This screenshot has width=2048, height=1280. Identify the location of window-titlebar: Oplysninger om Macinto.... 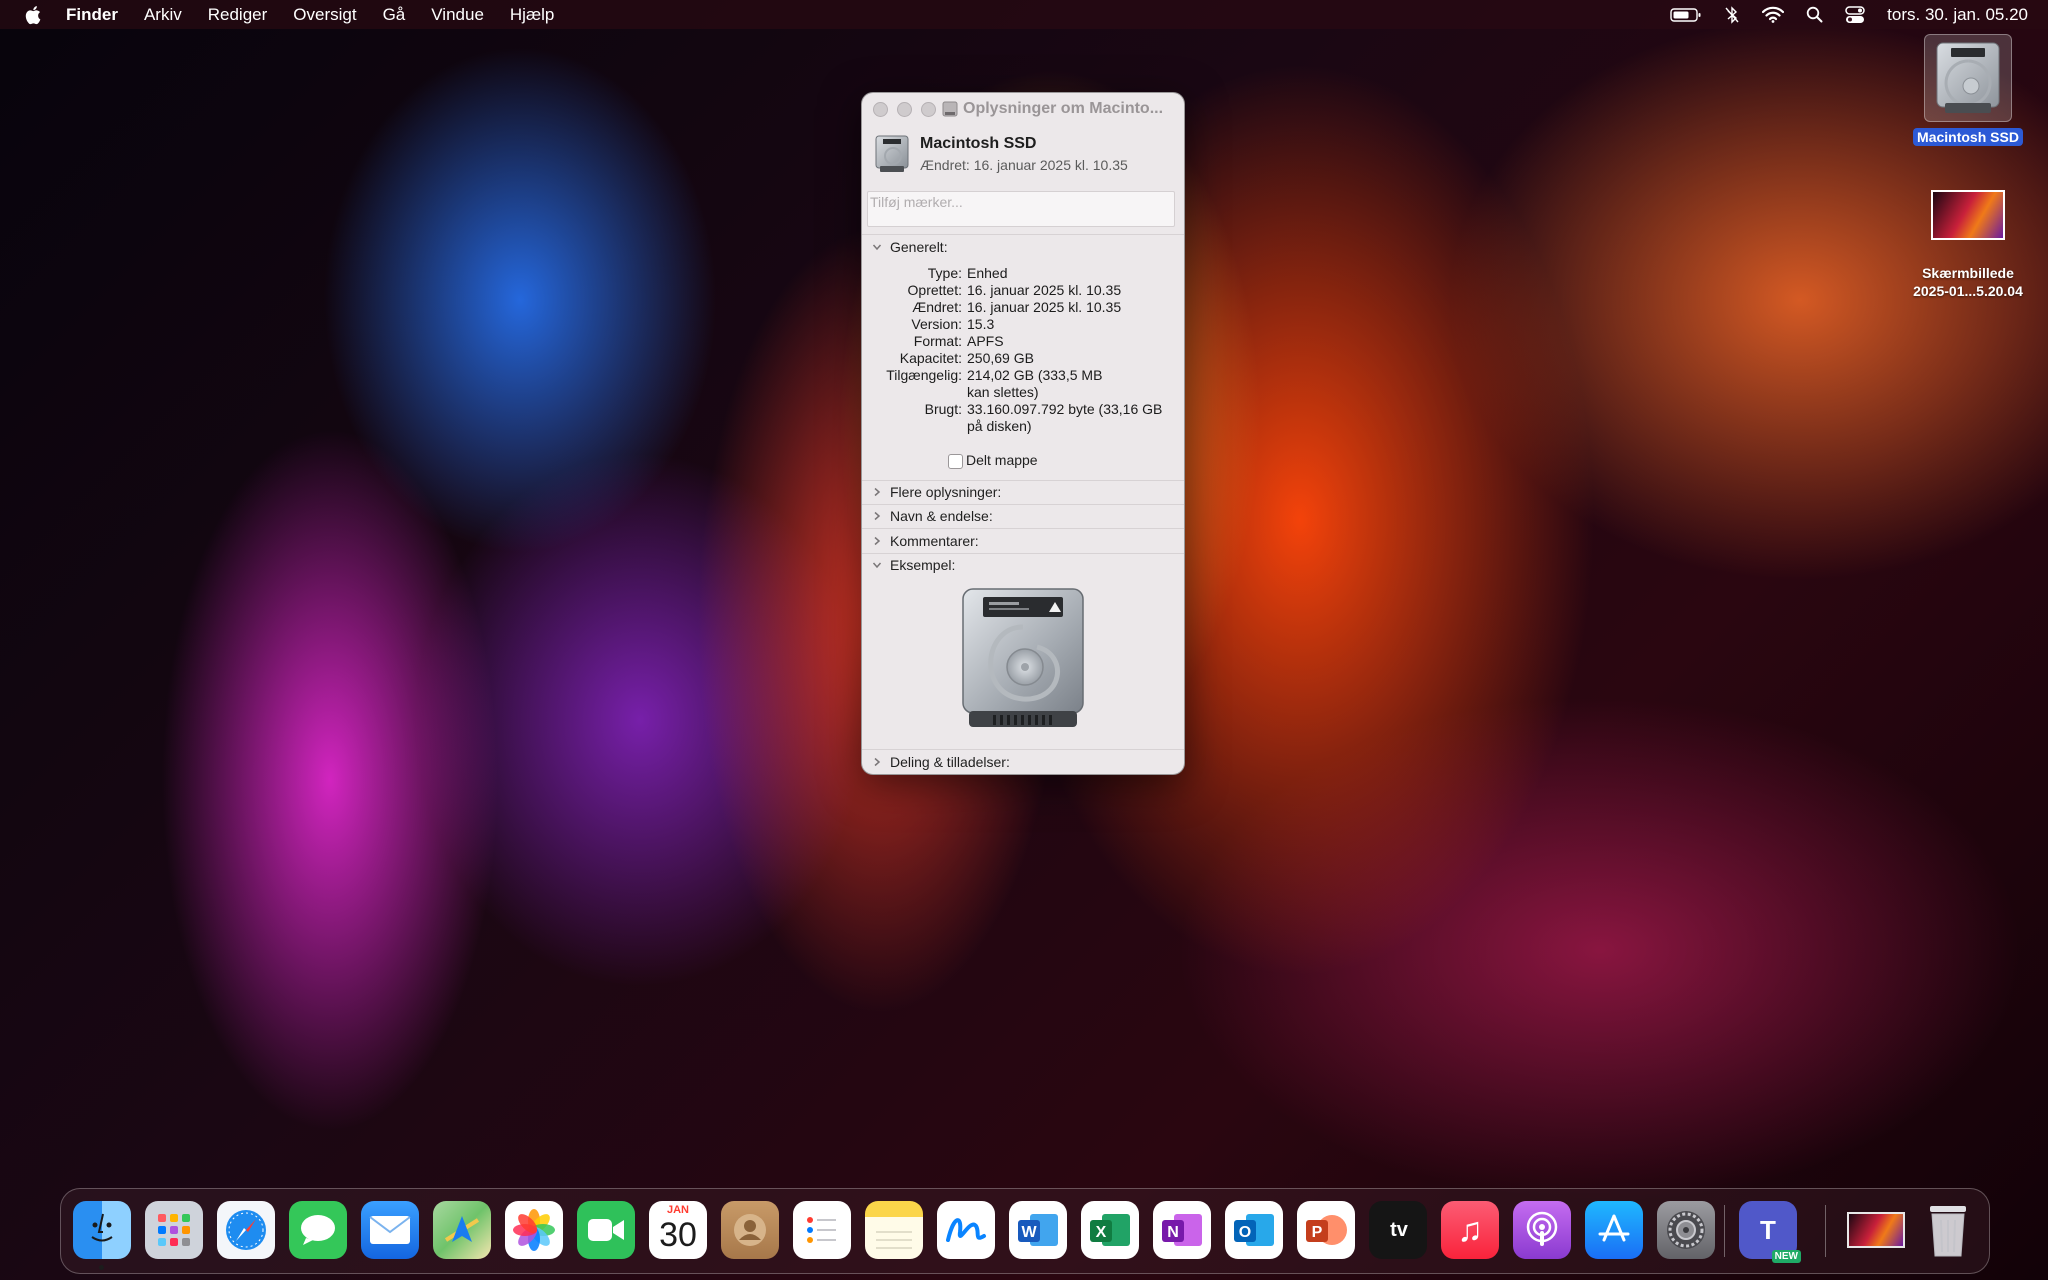
(1023, 109).